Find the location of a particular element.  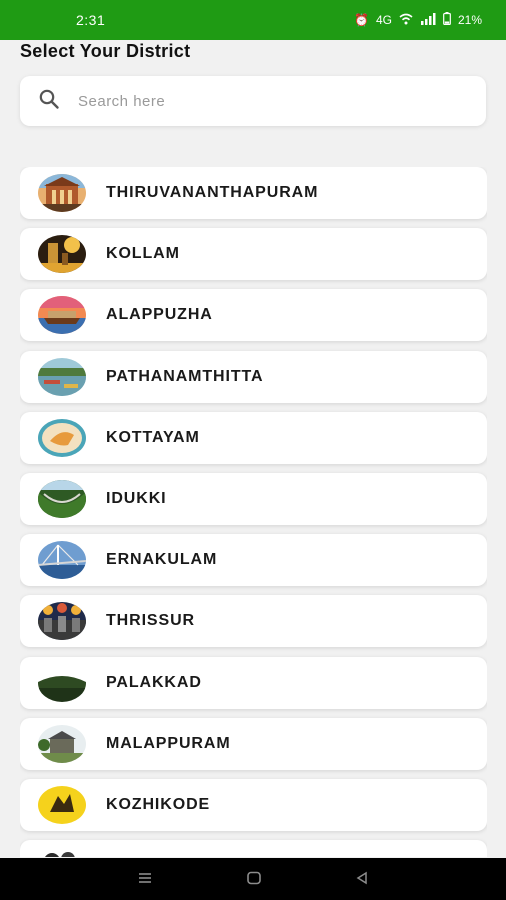

search-icon is located at coordinates (49, 101).